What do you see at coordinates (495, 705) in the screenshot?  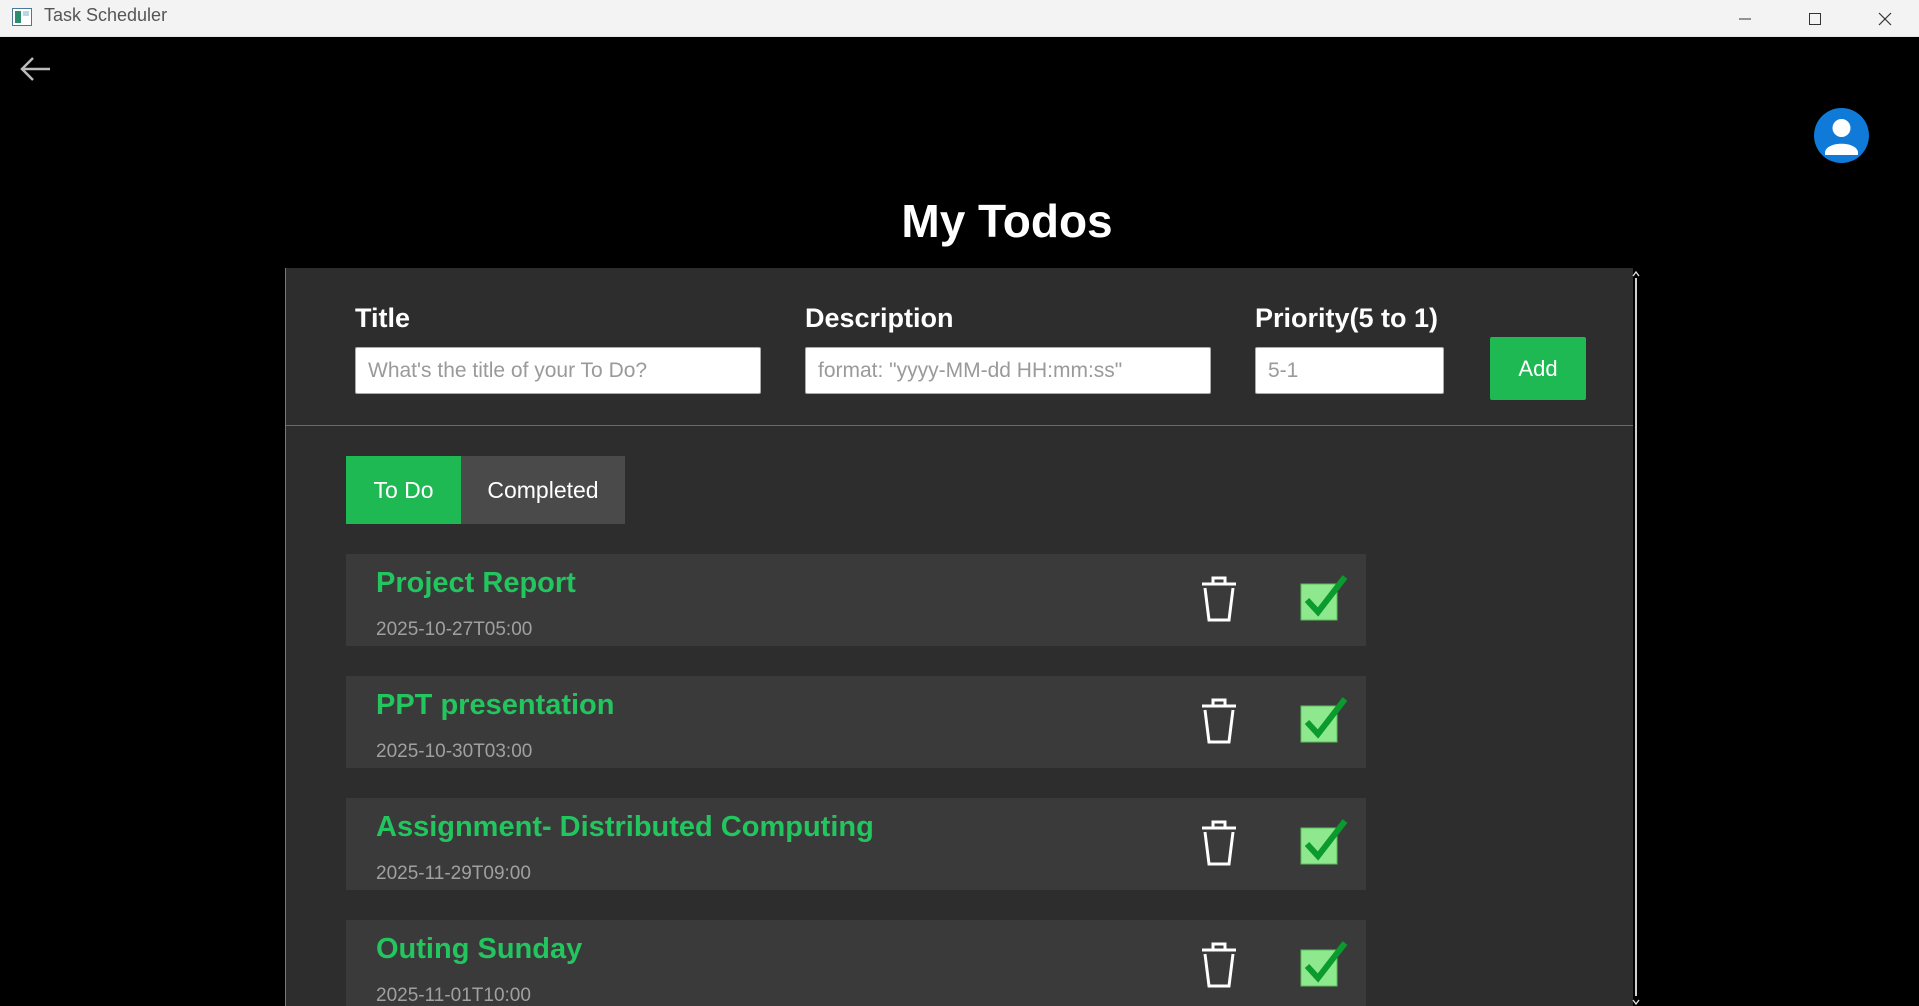 I see `todo-title: PPT presentation` at bounding box center [495, 705].